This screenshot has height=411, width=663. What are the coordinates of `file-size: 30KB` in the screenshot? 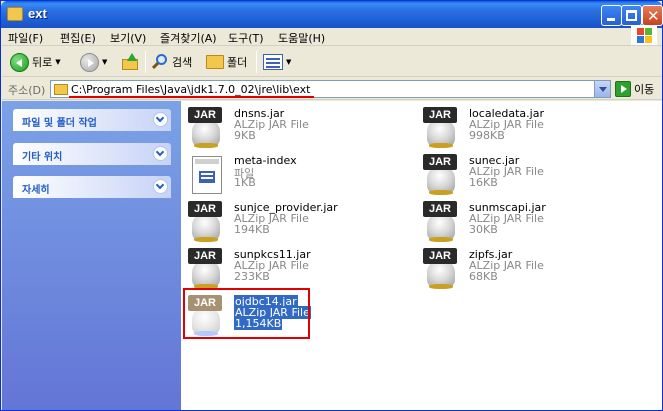 It's located at (483, 229).